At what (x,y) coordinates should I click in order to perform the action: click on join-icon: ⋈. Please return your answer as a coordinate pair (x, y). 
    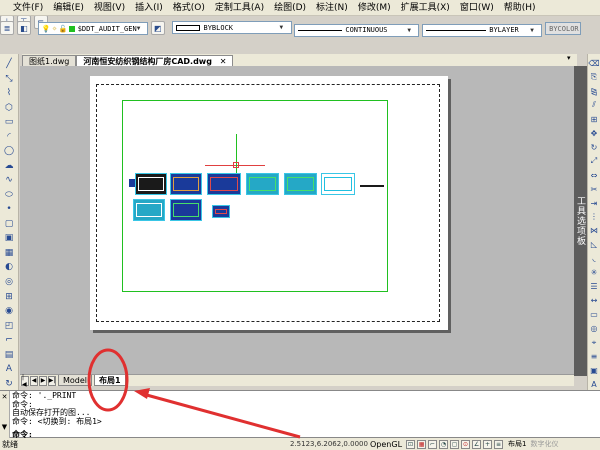
    Looking at the image, I should click on (594, 230).